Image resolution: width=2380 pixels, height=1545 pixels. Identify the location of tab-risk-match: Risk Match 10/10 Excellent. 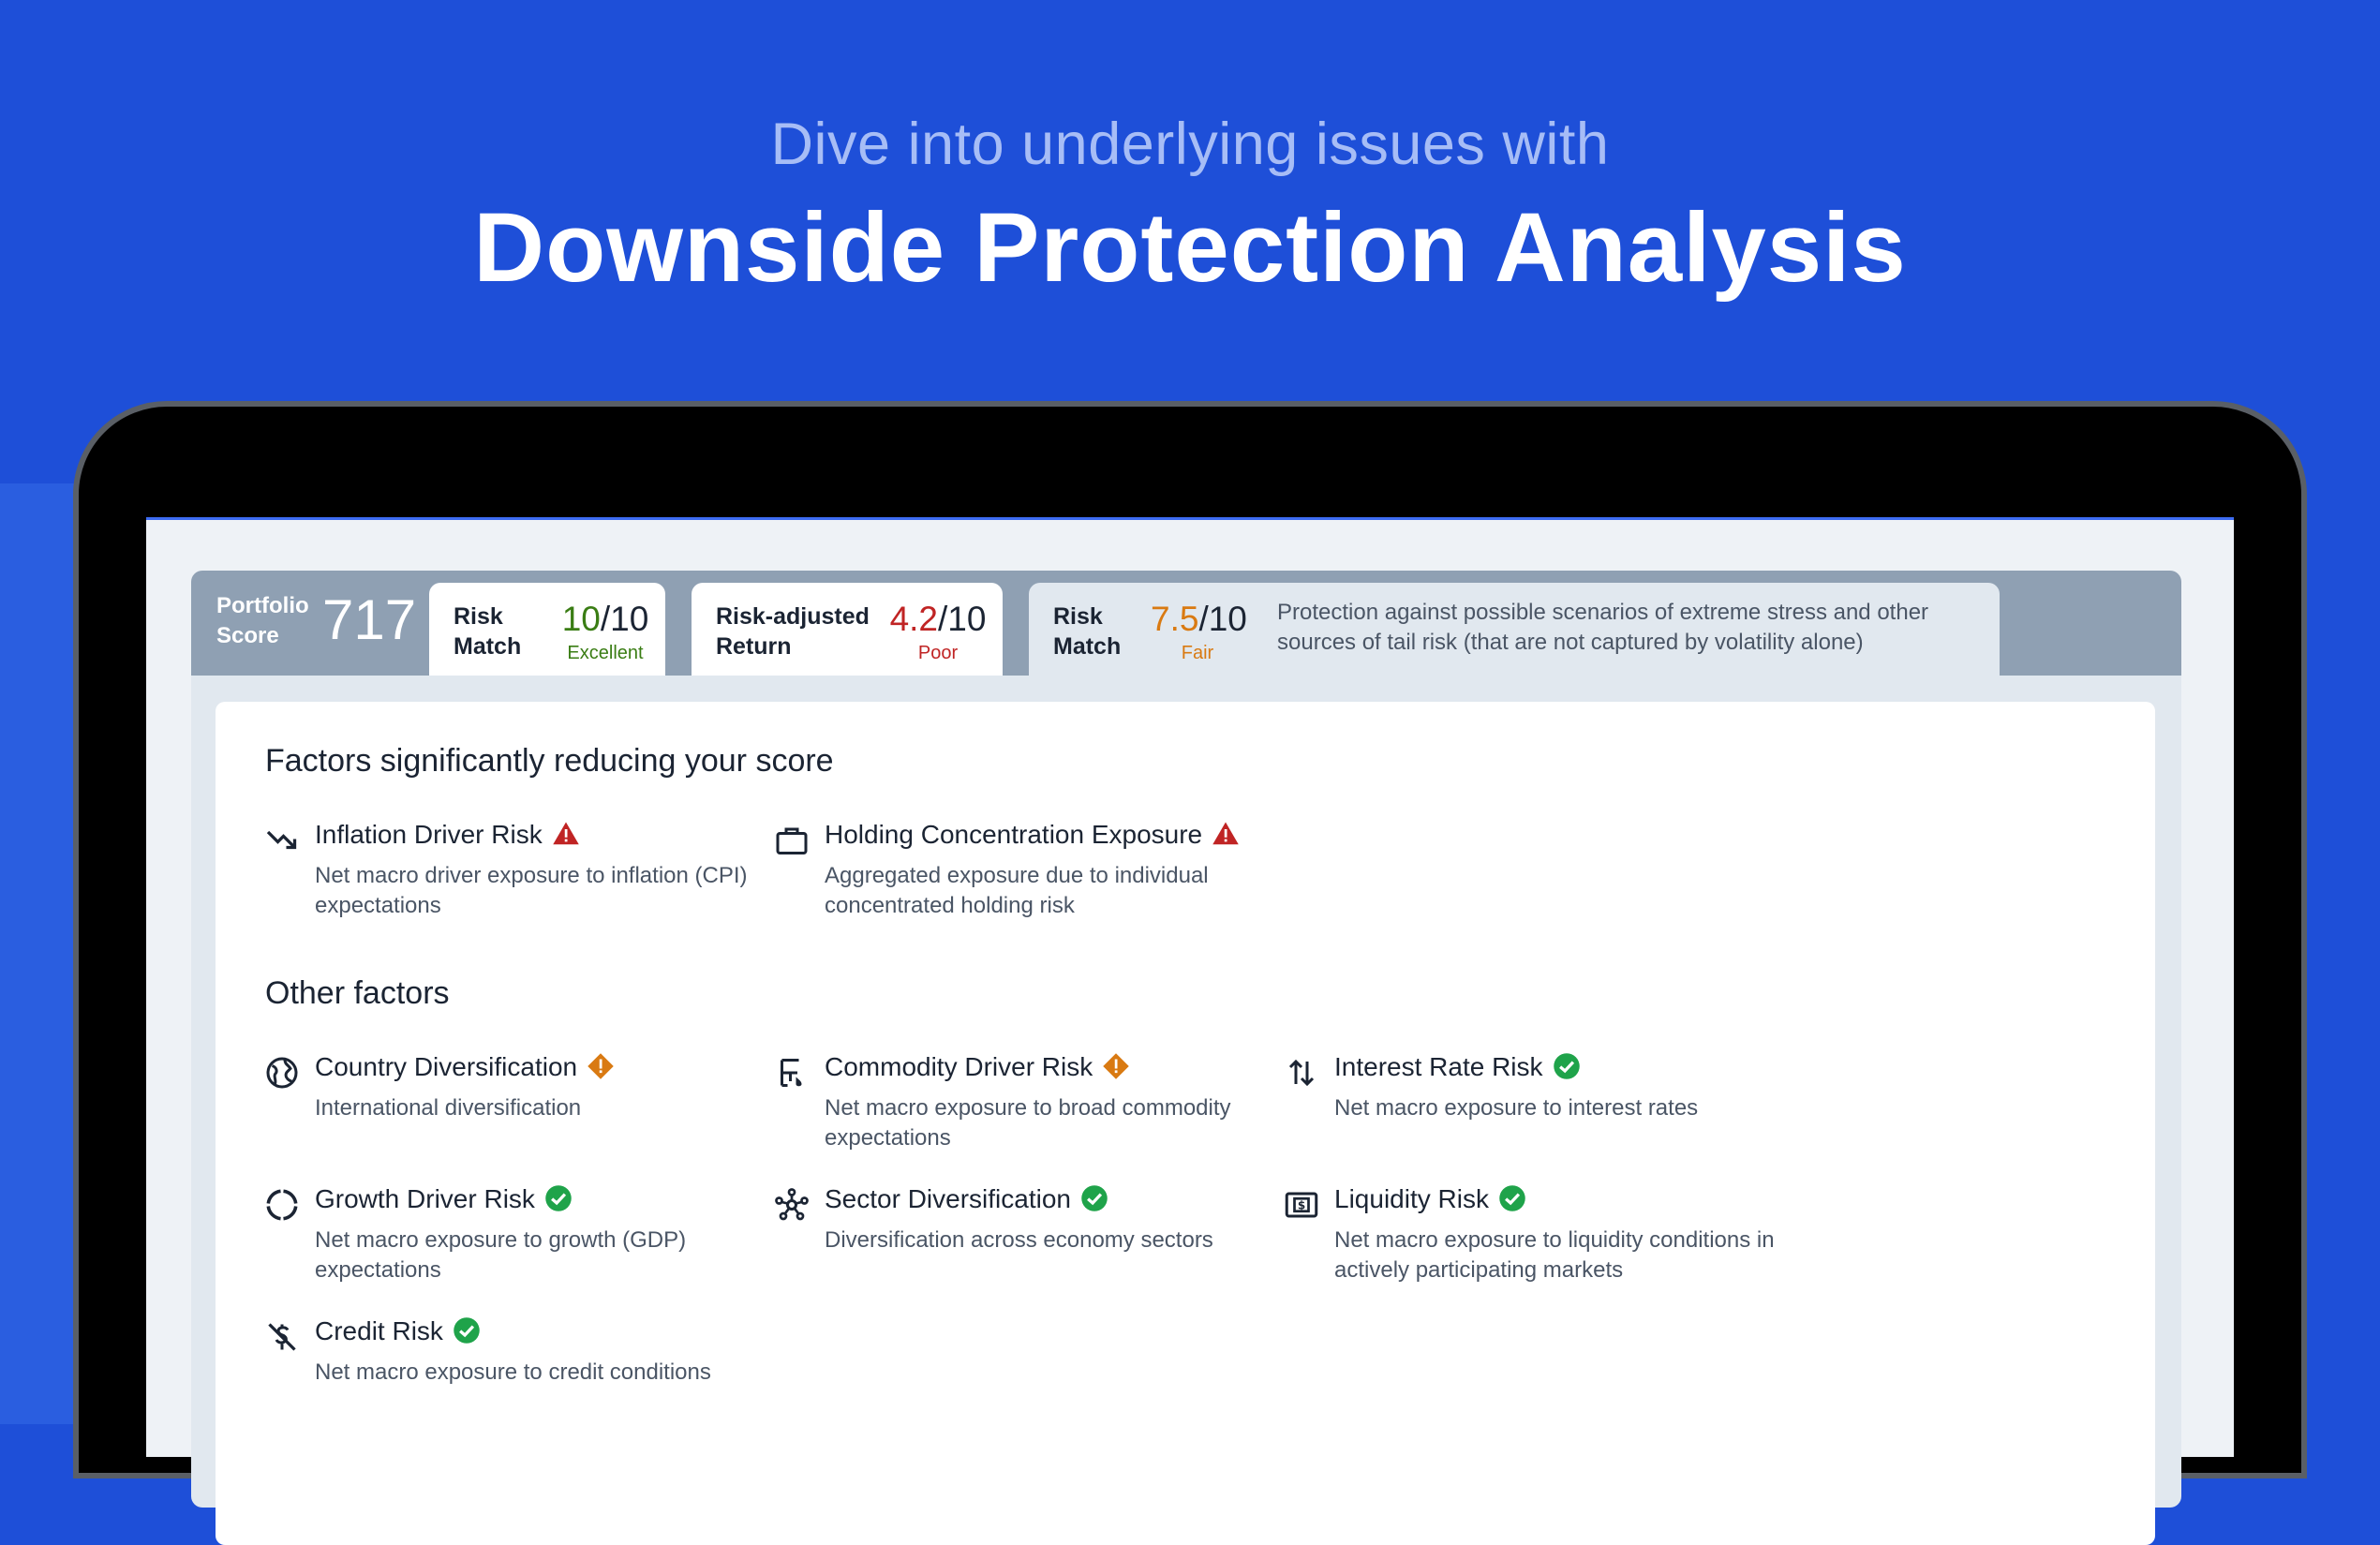
(547, 630).